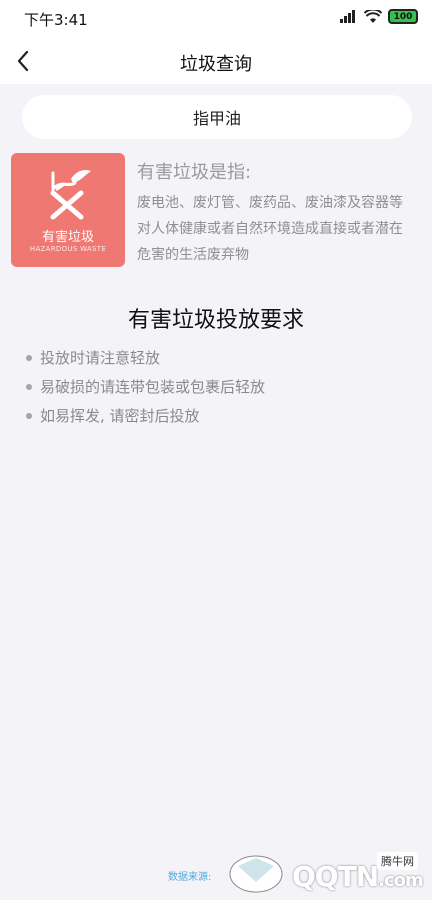 The width and height of the screenshot is (432, 900). What do you see at coordinates (373, 16) in the screenshot?
I see `wifi-icon` at bounding box center [373, 16].